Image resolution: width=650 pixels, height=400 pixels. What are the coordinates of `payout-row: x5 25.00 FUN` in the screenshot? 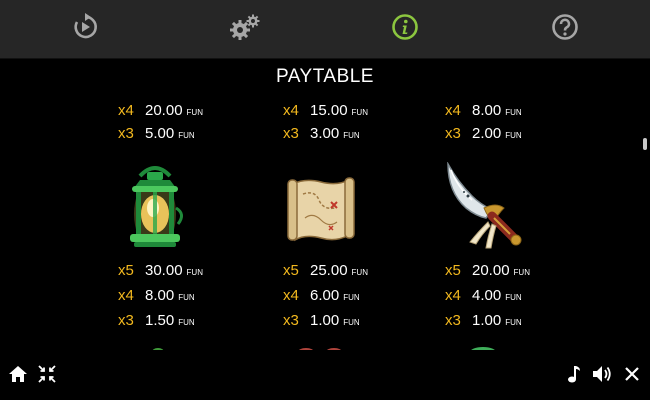 It's located at (325, 273).